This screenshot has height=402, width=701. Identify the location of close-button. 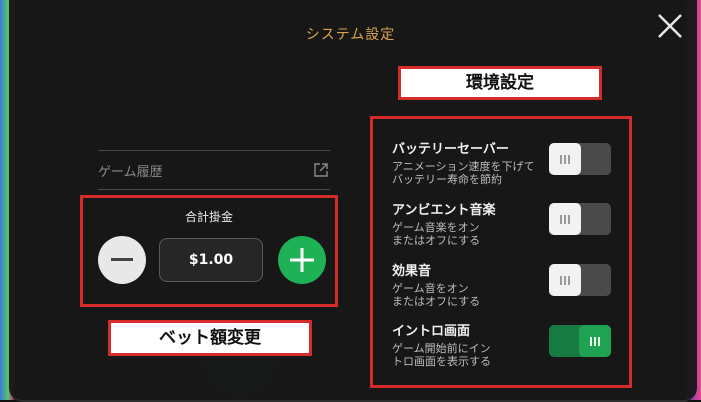
(670, 26).